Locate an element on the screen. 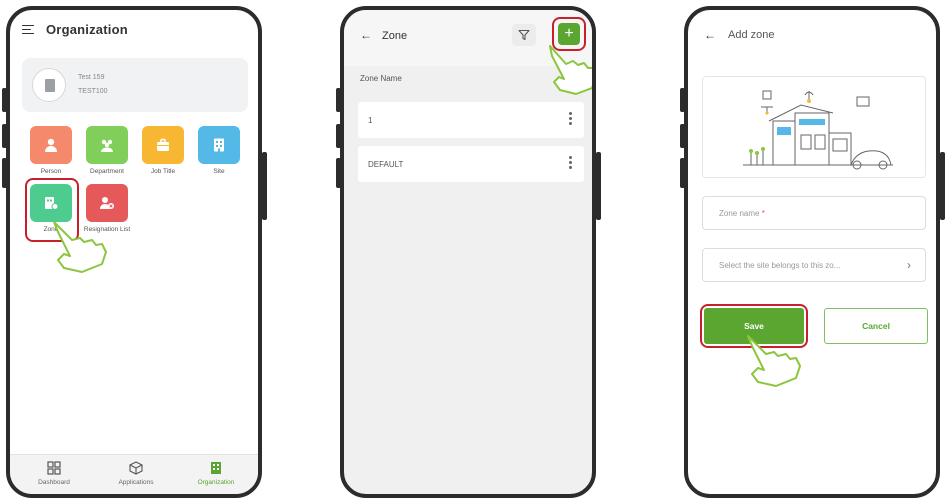  tile-label: Resignation List is located at coordinates (107, 229).